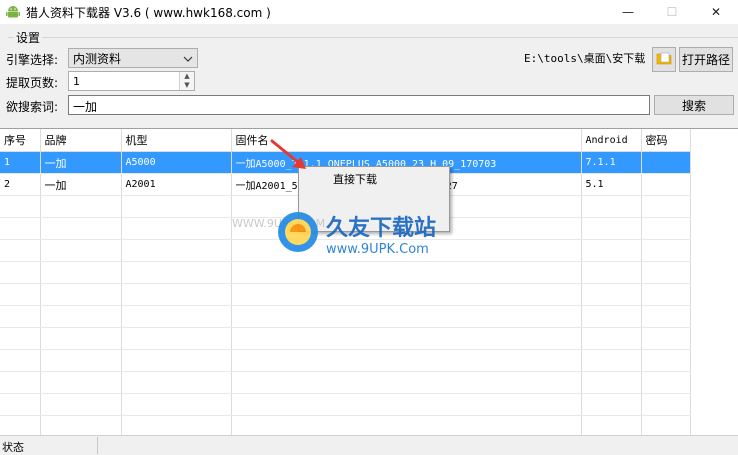 Image resolution: width=738 pixels, height=455 pixels. What do you see at coordinates (381, 228) in the screenshot?
I see `watermark-brand: 久友下载站` at bounding box center [381, 228].